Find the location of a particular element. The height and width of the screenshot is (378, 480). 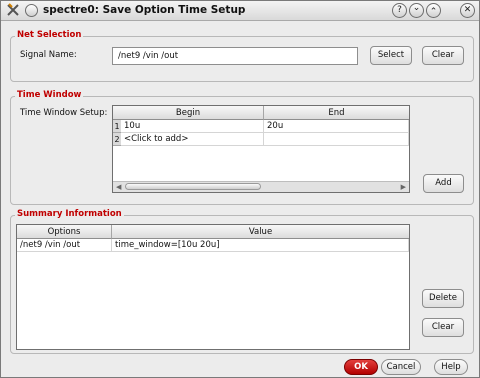

signal-name-label: Signal Name: is located at coordinates (48, 55).